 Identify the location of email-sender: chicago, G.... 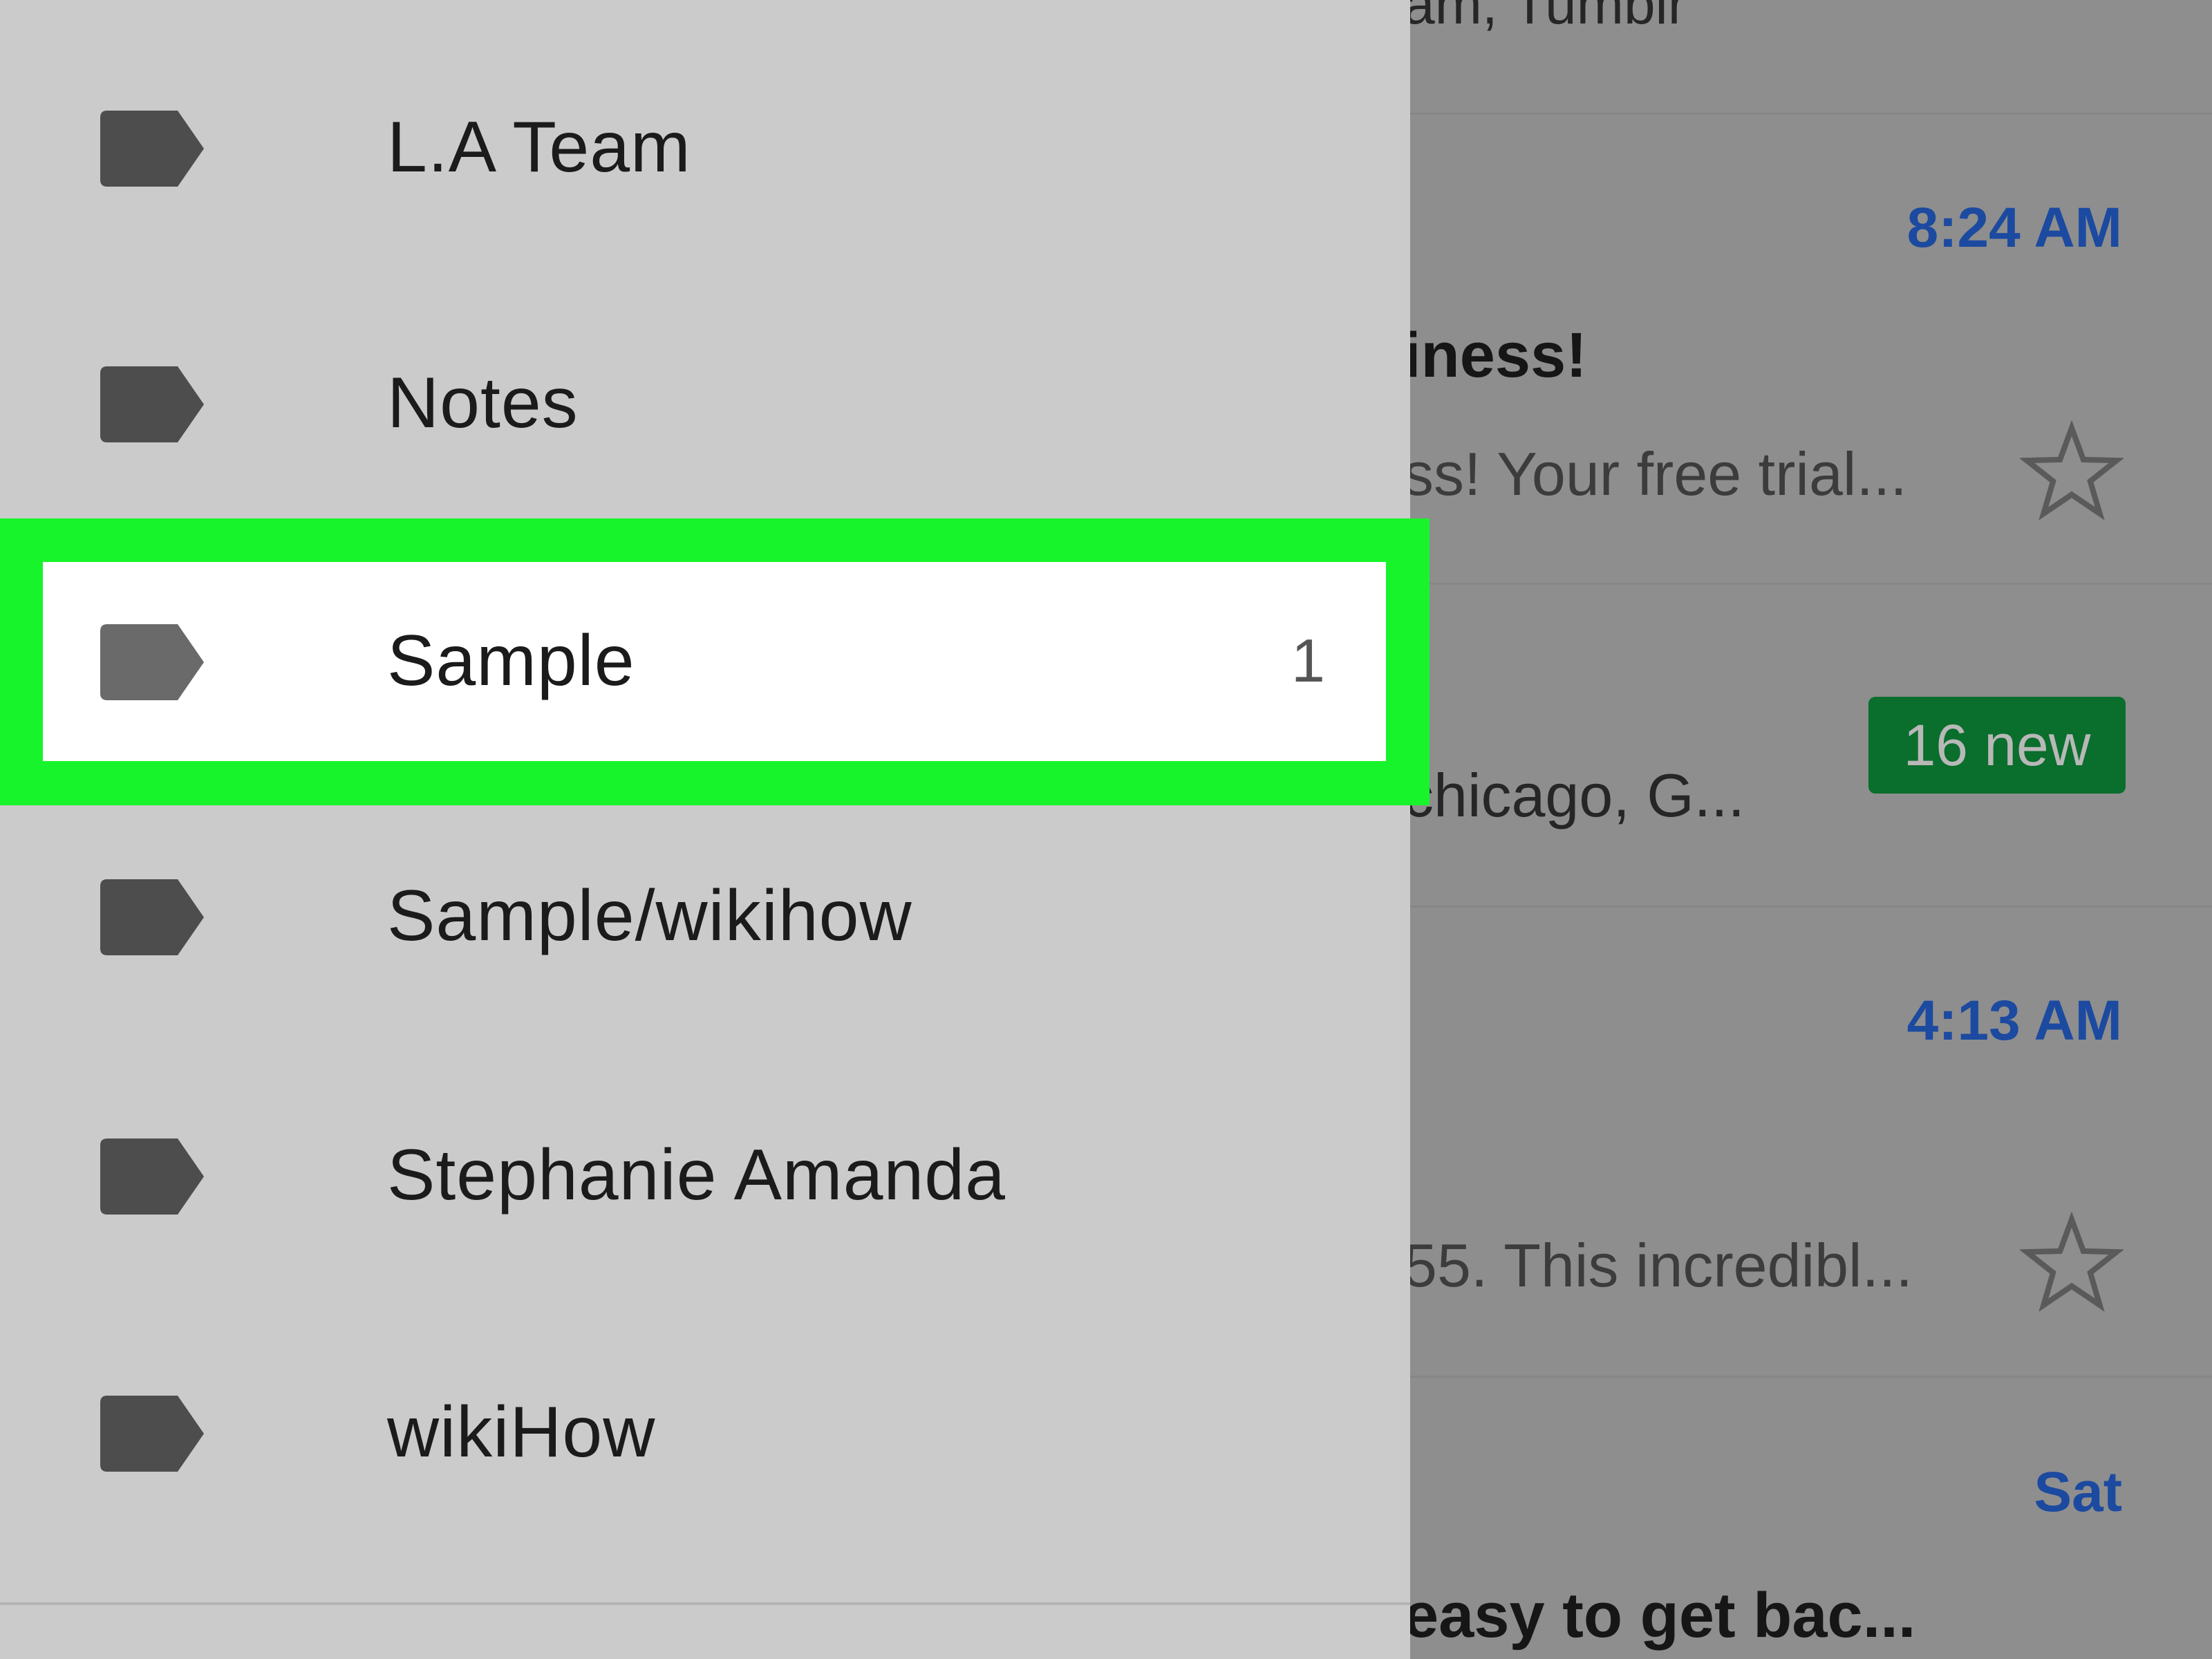
(1574, 796).